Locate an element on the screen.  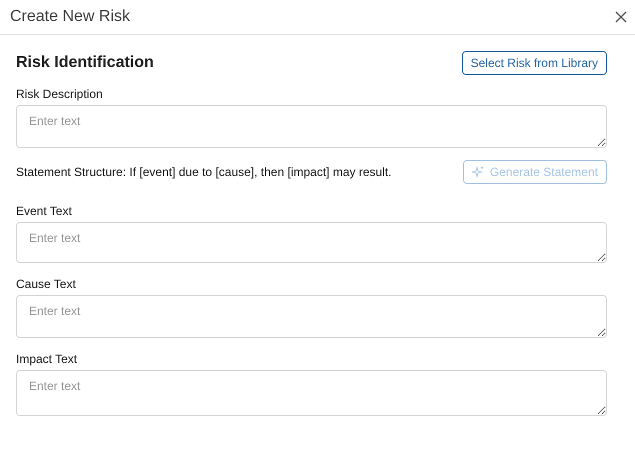
section-title: Risk Identification is located at coordinates (85, 63).